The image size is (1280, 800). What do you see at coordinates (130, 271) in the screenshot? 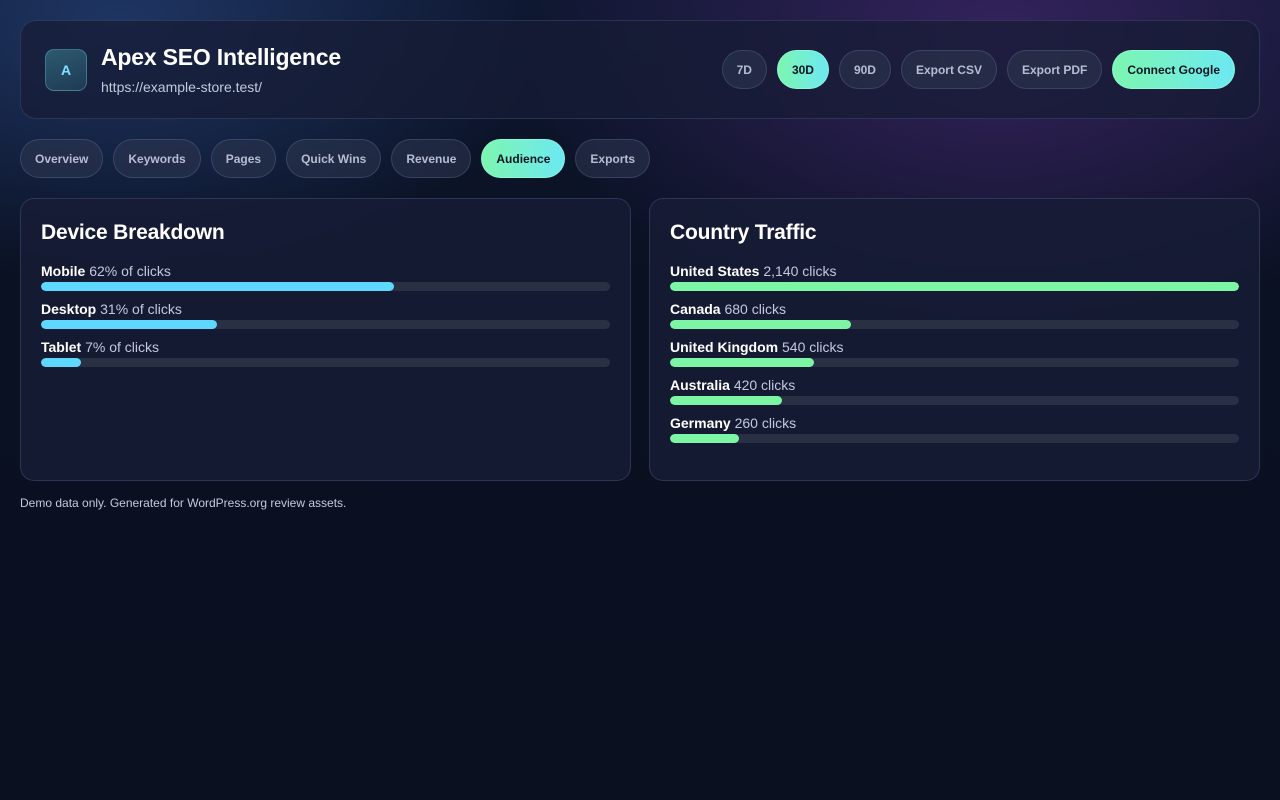
I see `device-row-detail: 62% of clicks` at bounding box center [130, 271].